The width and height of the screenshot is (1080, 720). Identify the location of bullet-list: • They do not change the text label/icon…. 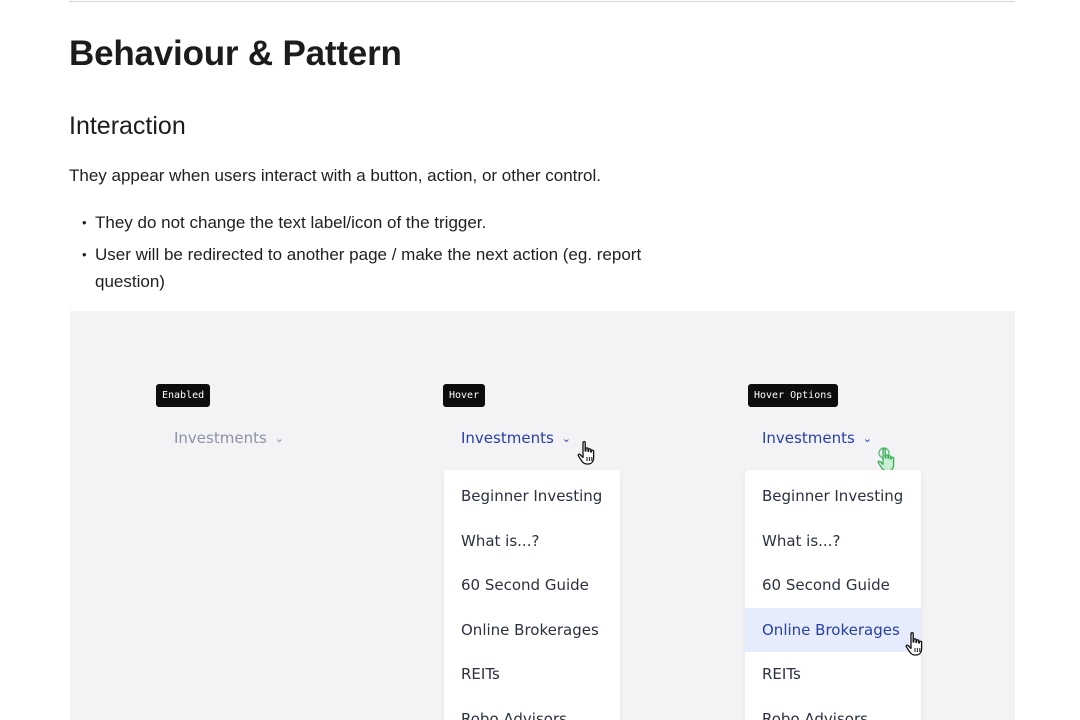
(362, 254).